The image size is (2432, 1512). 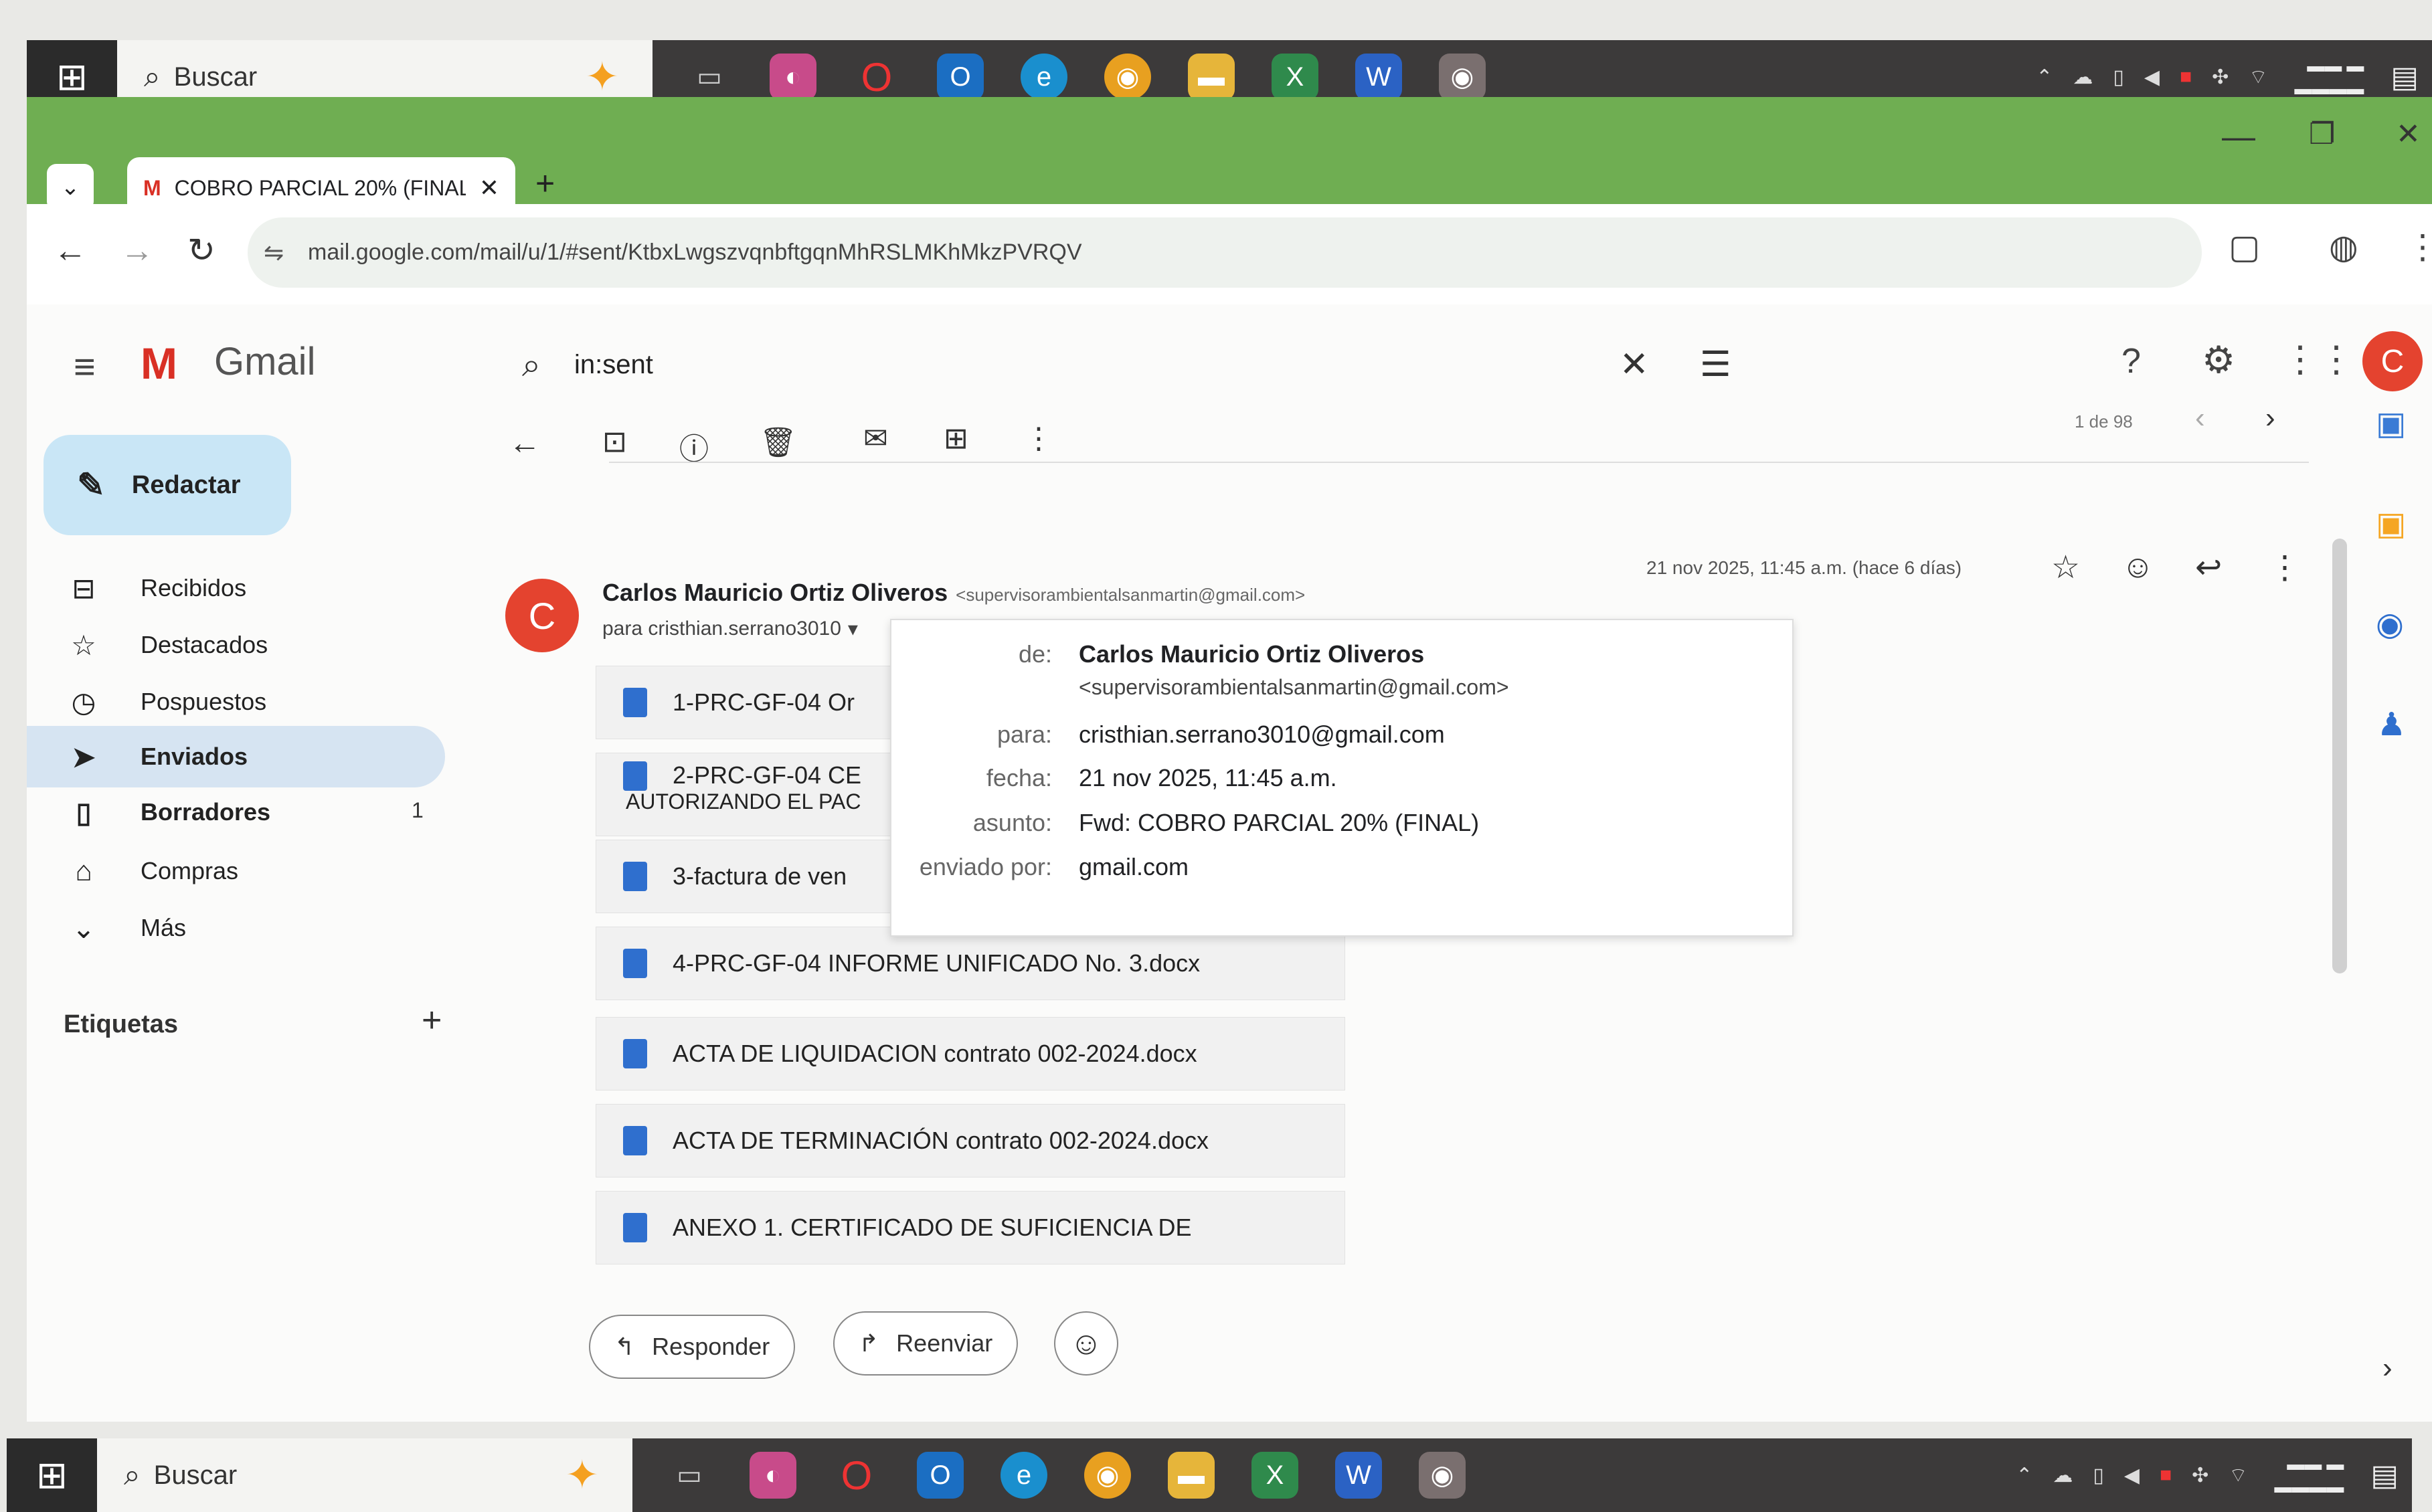 What do you see at coordinates (2066, 567) in the screenshot?
I see `star-message-icon: ☆` at bounding box center [2066, 567].